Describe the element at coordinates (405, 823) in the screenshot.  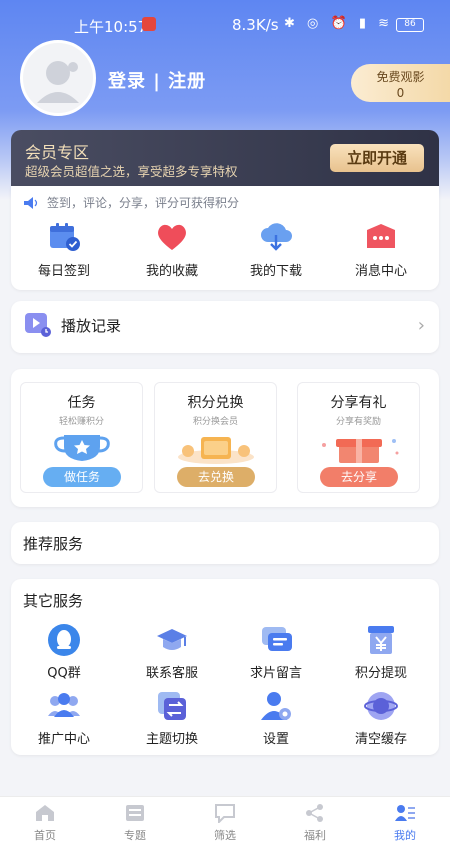
I see `tab-mine: 我的` at that location.